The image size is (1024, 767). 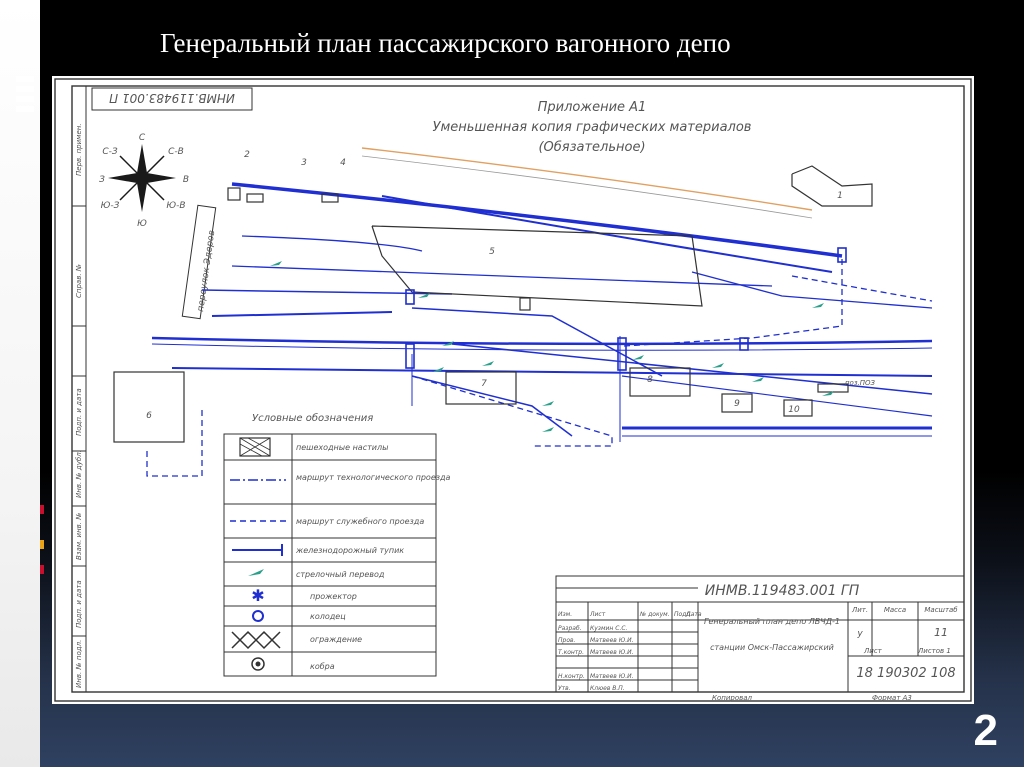 I want to click on compass-se: Ю-В, so click(x=175, y=206).